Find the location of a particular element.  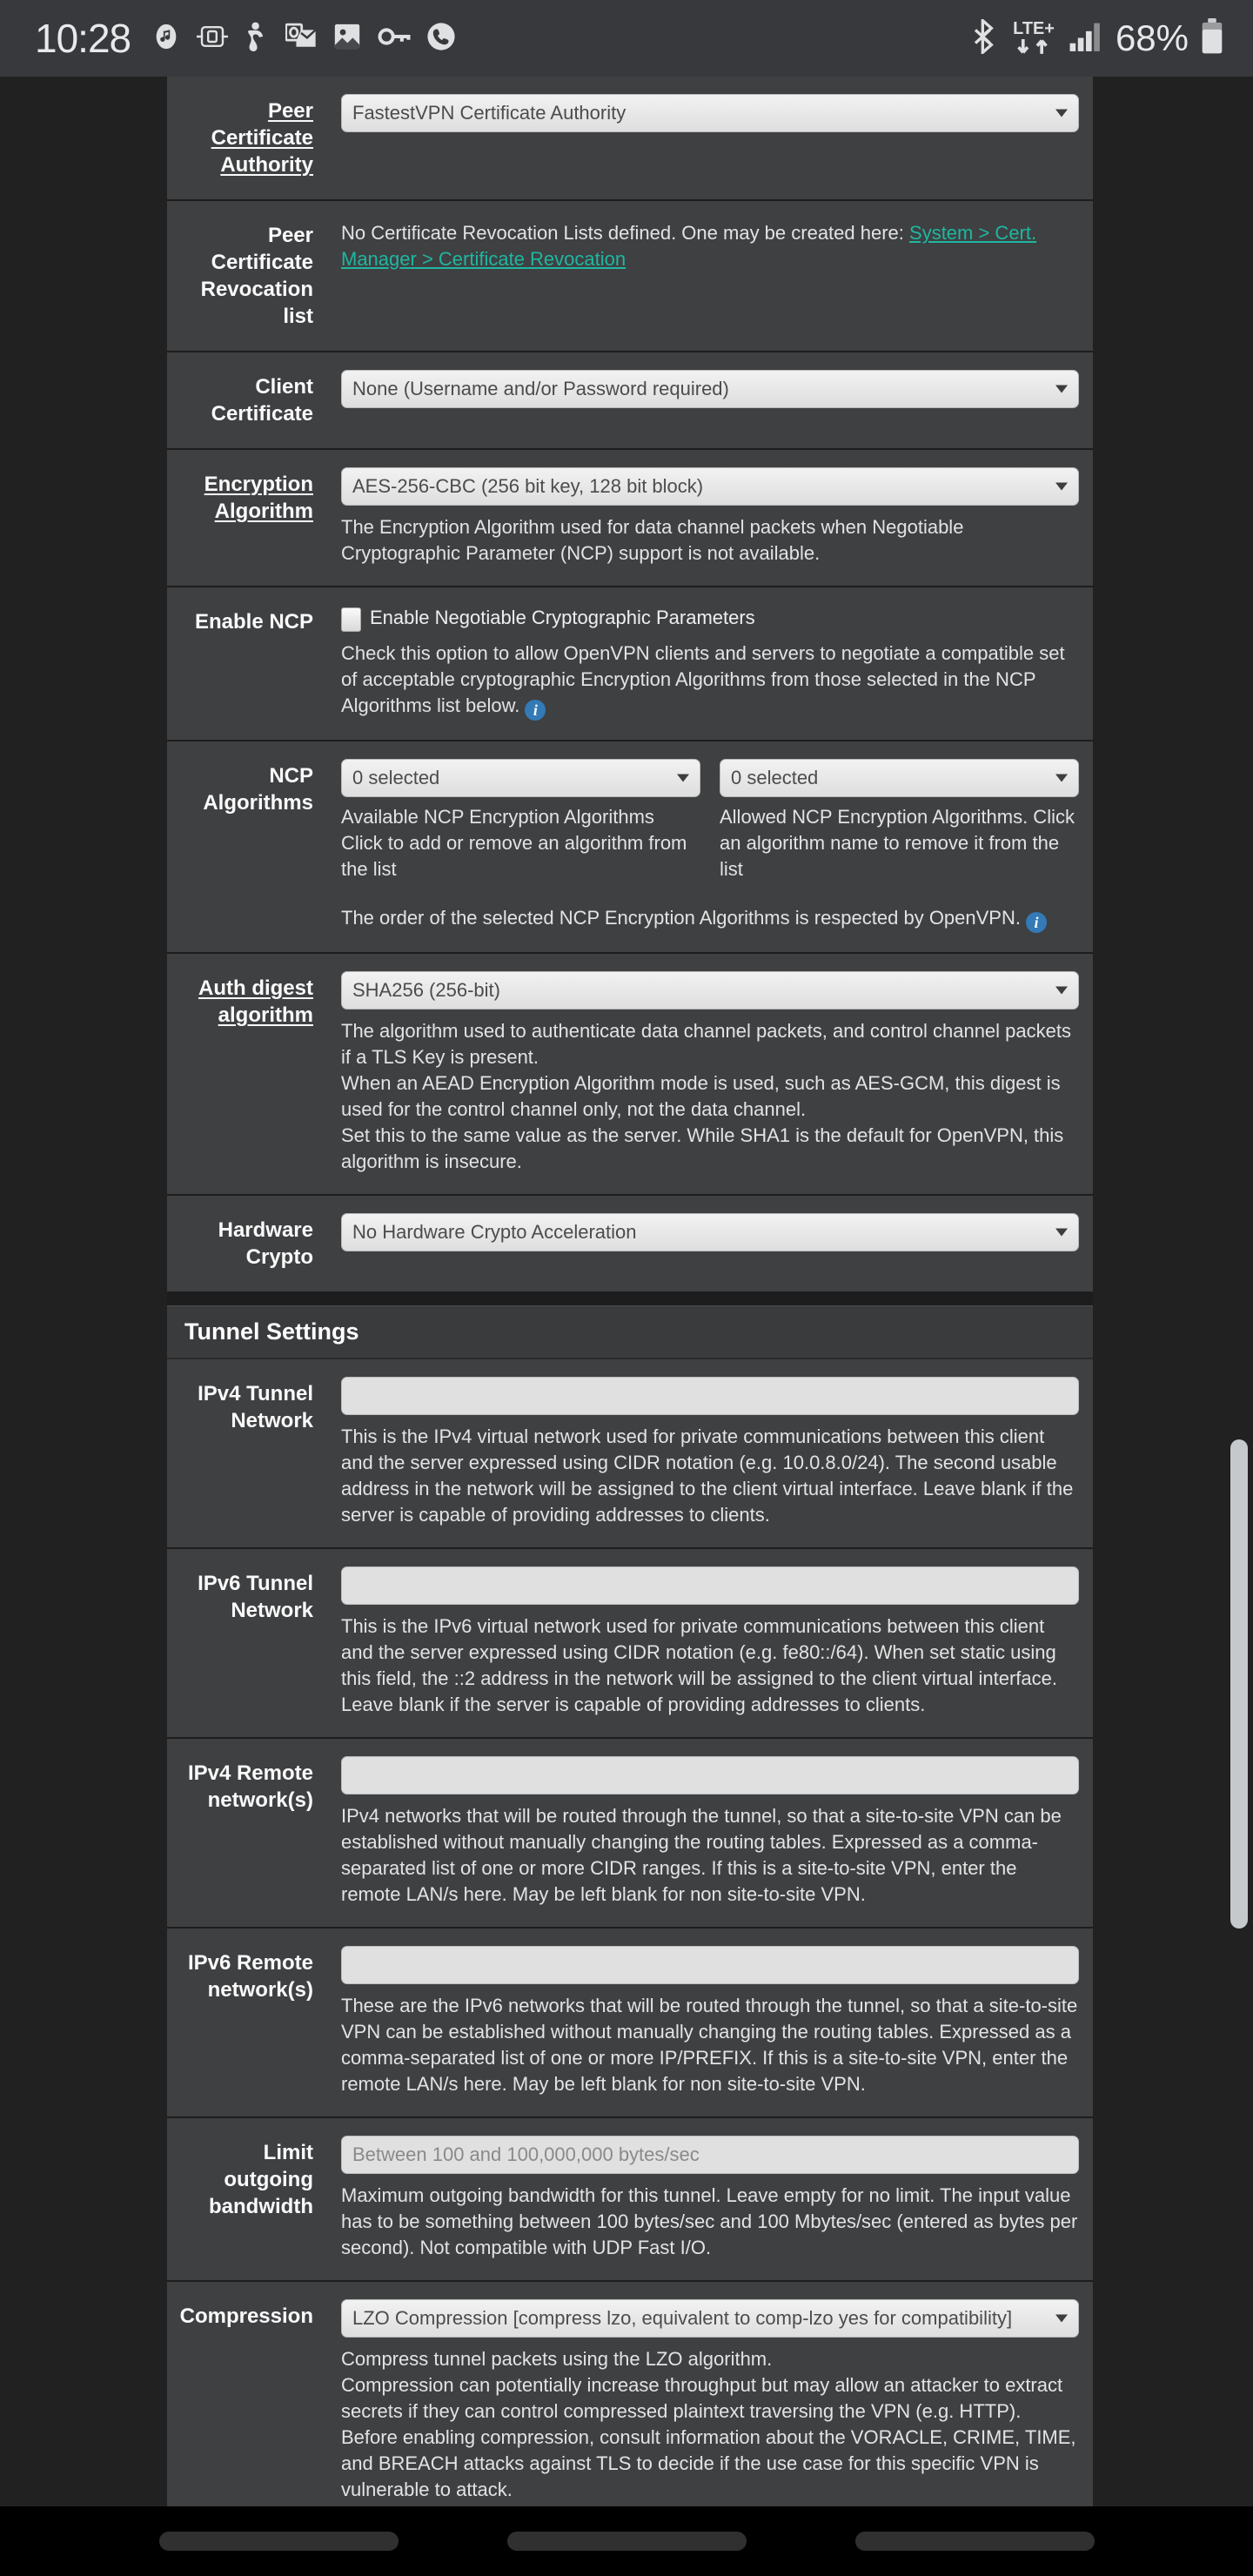

encryption-algorithm-select: AES-256-CBC (256 bit key, 128 bit block) is located at coordinates (710, 487).